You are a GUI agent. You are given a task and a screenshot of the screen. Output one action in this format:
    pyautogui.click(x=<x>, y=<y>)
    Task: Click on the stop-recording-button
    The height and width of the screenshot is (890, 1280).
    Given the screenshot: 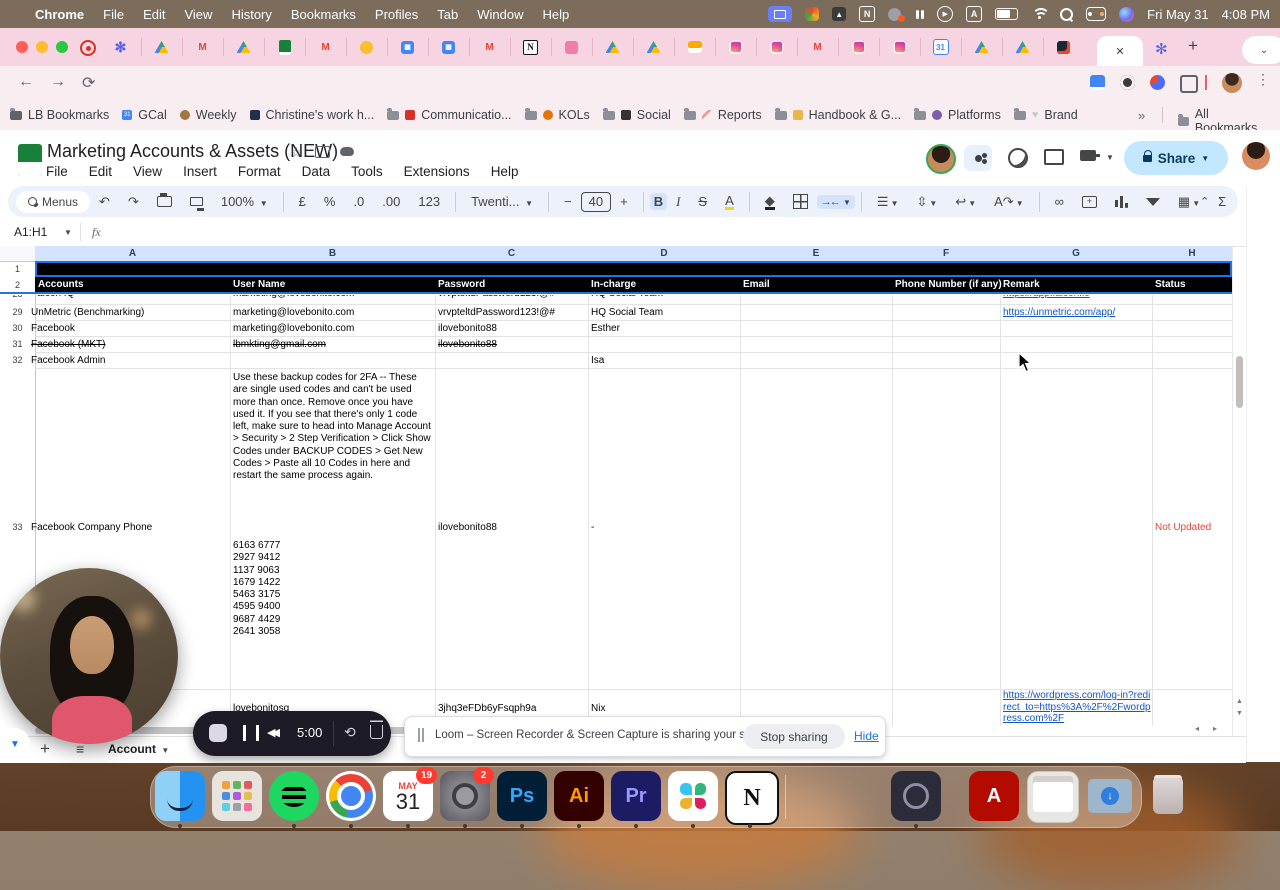 What is the action you would take?
    pyautogui.click(x=218, y=733)
    